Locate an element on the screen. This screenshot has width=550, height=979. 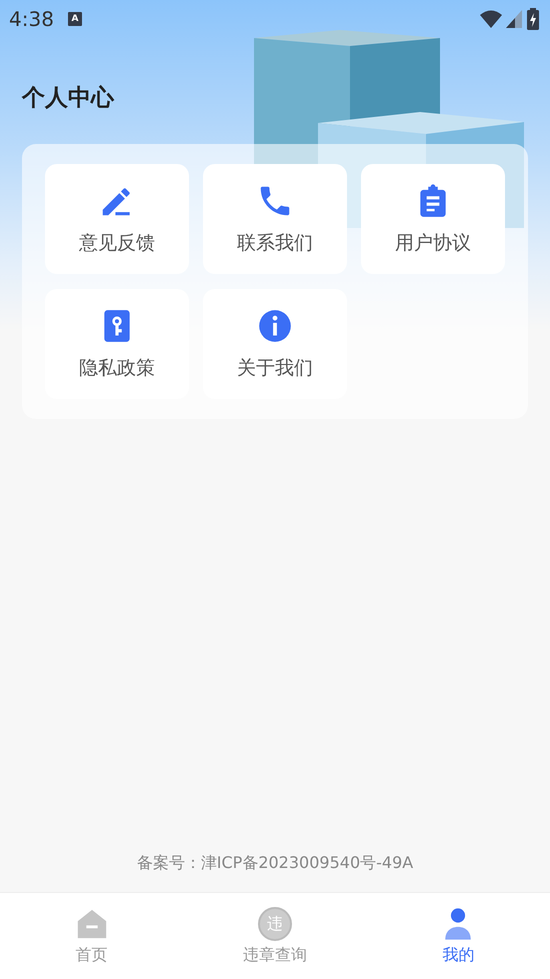
menu-tile: 联系我们 is located at coordinates (275, 219).